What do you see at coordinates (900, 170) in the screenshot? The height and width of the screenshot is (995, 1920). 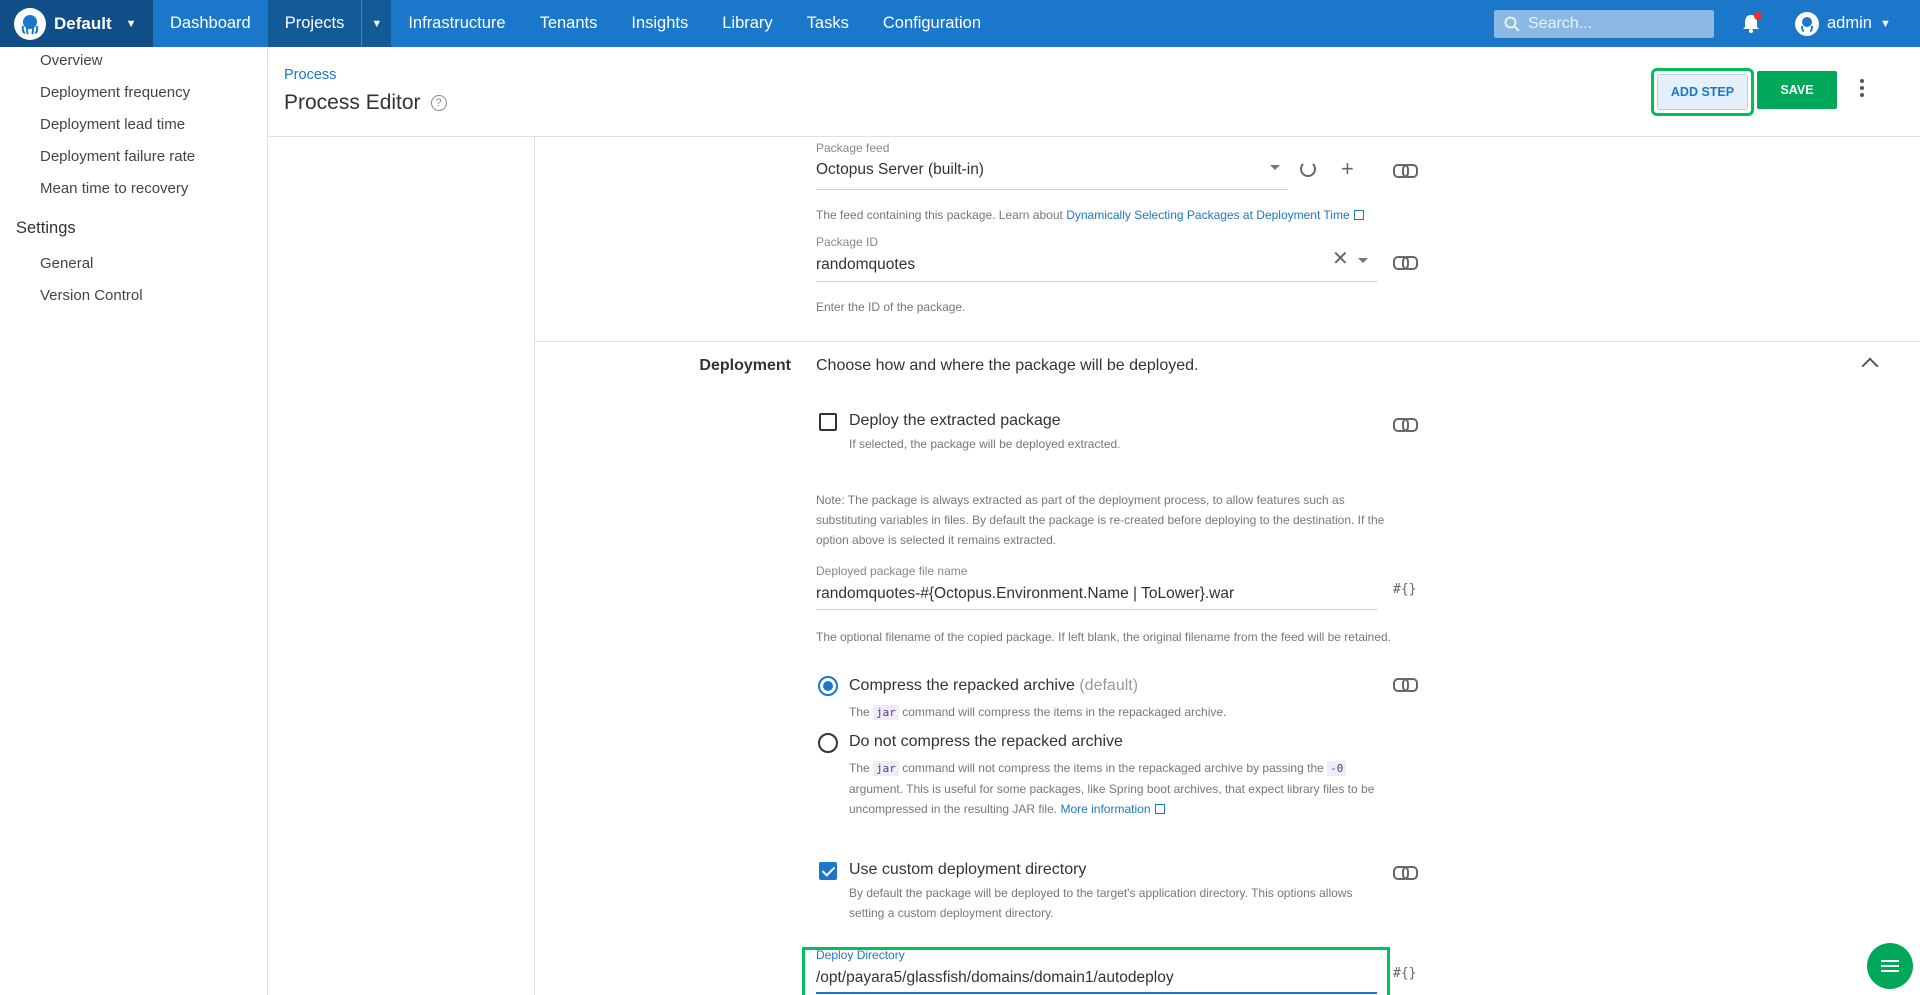 I see `package-feed-select: Octopus Server (built-in)` at bounding box center [900, 170].